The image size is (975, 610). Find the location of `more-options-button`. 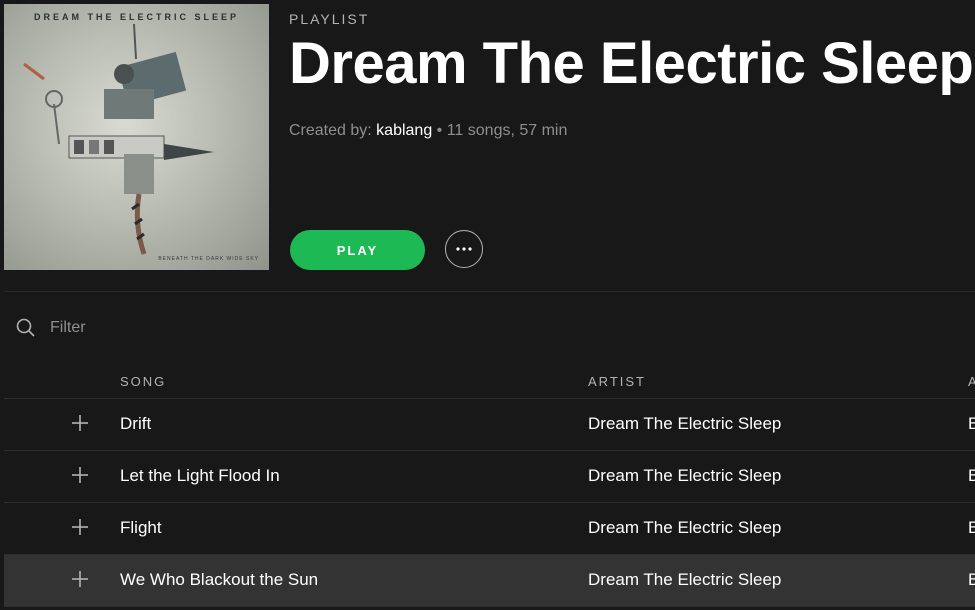

more-options-button is located at coordinates (464, 249).